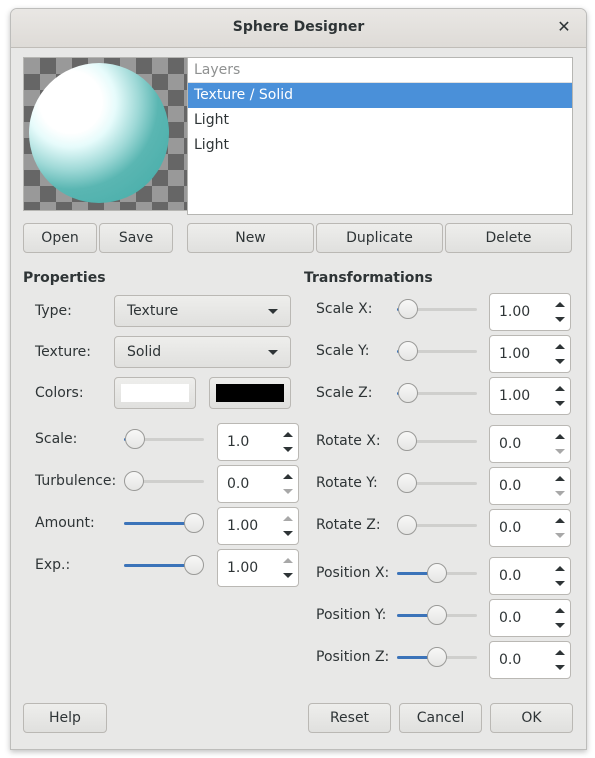 Image resolution: width=595 pixels, height=758 pixels. What do you see at coordinates (379, 238) in the screenshot?
I see `duplicate-layer-button: Duplicate` at bounding box center [379, 238].